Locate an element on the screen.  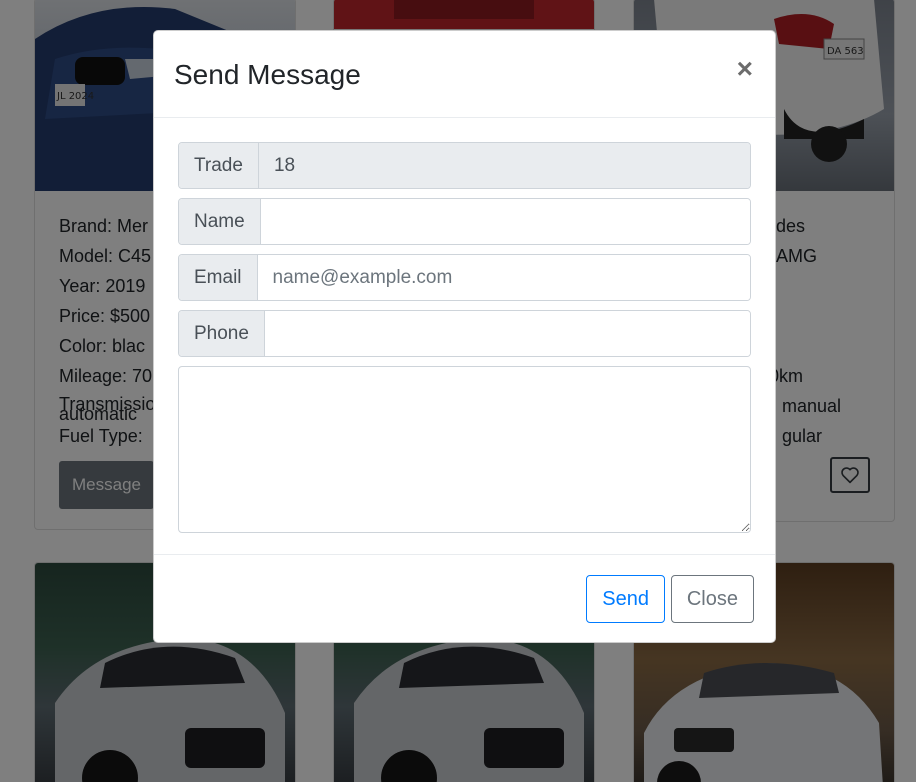
email-input-group: Email is located at coordinates (464, 277).